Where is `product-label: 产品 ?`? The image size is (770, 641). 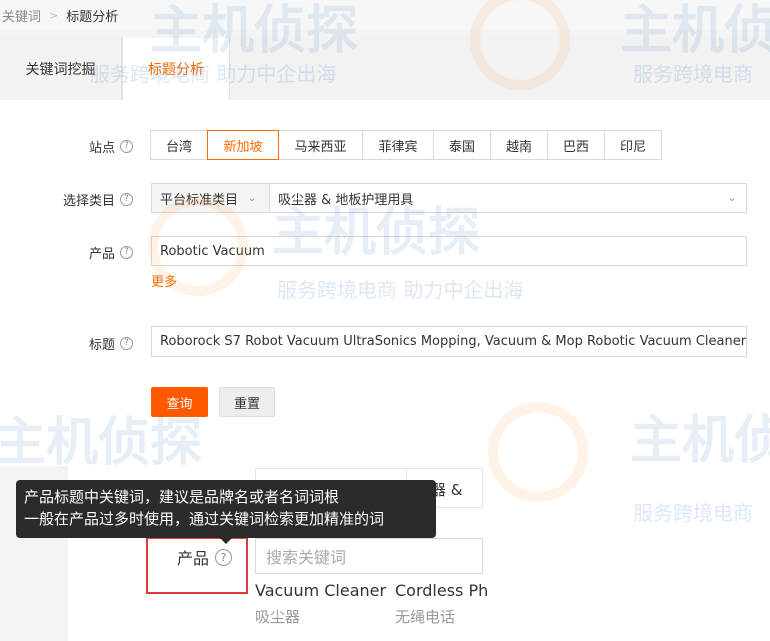
product-label: 产品 ? is located at coordinates (111, 252).